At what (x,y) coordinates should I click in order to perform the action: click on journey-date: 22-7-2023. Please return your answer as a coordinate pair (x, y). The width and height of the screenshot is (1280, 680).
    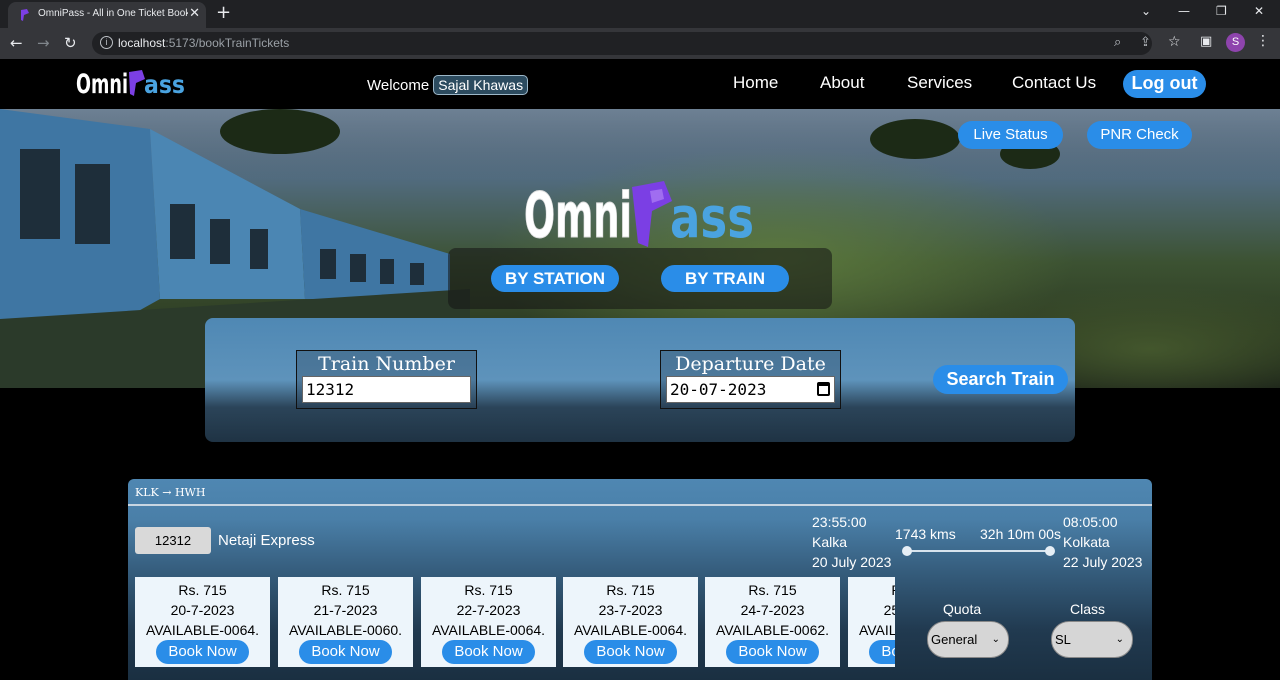
    Looking at the image, I should click on (488, 610).